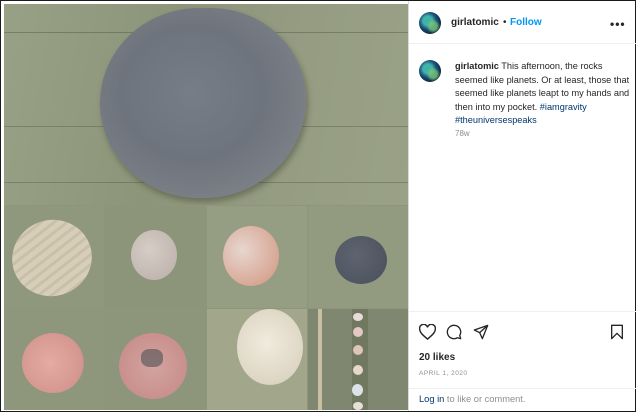  What do you see at coordinates (437, 357) in the screenshot?
I see `likes-count: 20 likes` at bounding box center [437, 357].